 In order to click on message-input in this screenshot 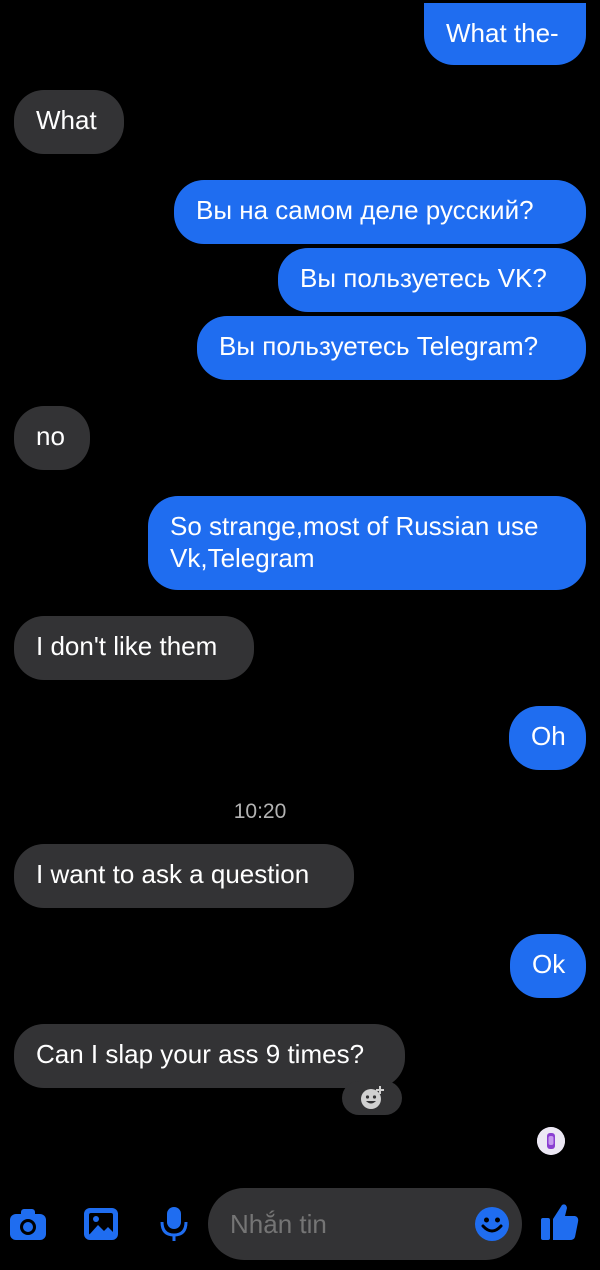, I will do `click(350, 1224)`.